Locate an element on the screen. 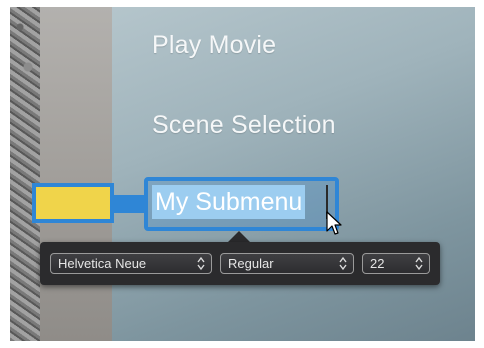 This screenshot has height=348, width=484. background-photo is located at coordinates (25, 174).